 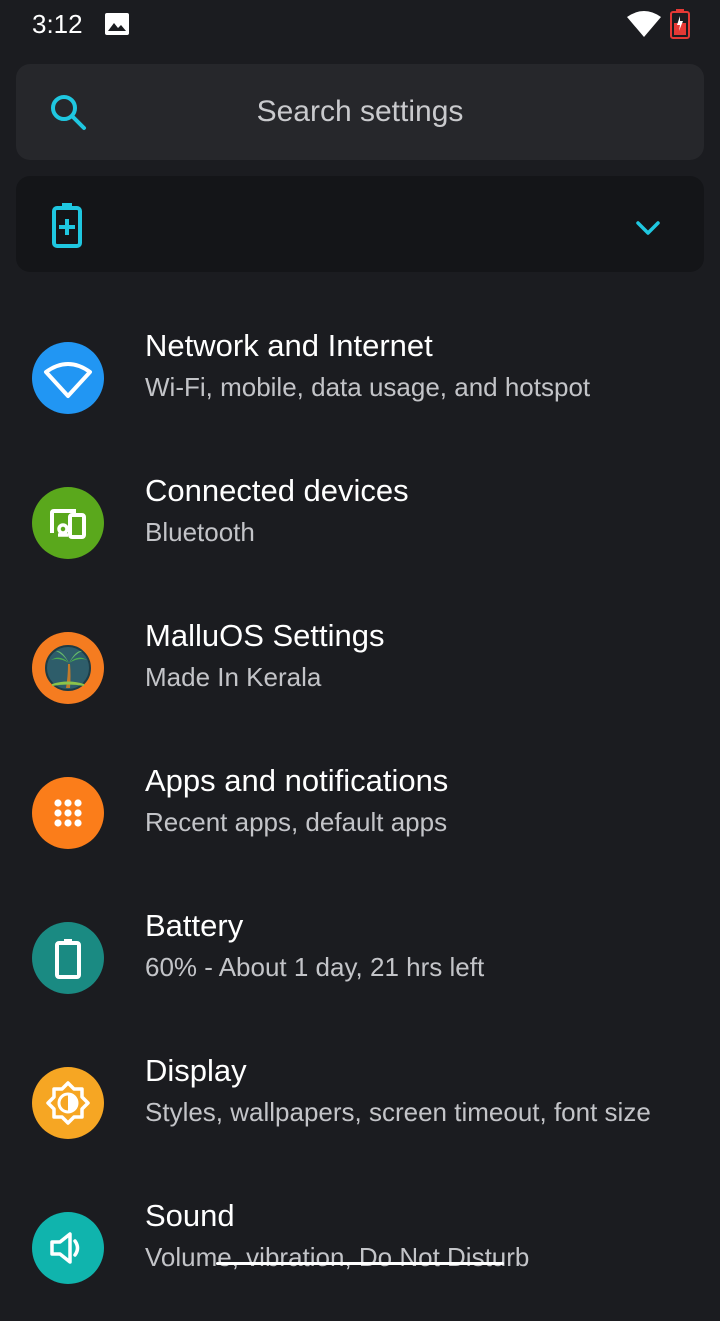 What do you see at coordinates (277, 490) in the screenshot?
I see `setting-title: Connected devices` at bounding box center [277, 490].